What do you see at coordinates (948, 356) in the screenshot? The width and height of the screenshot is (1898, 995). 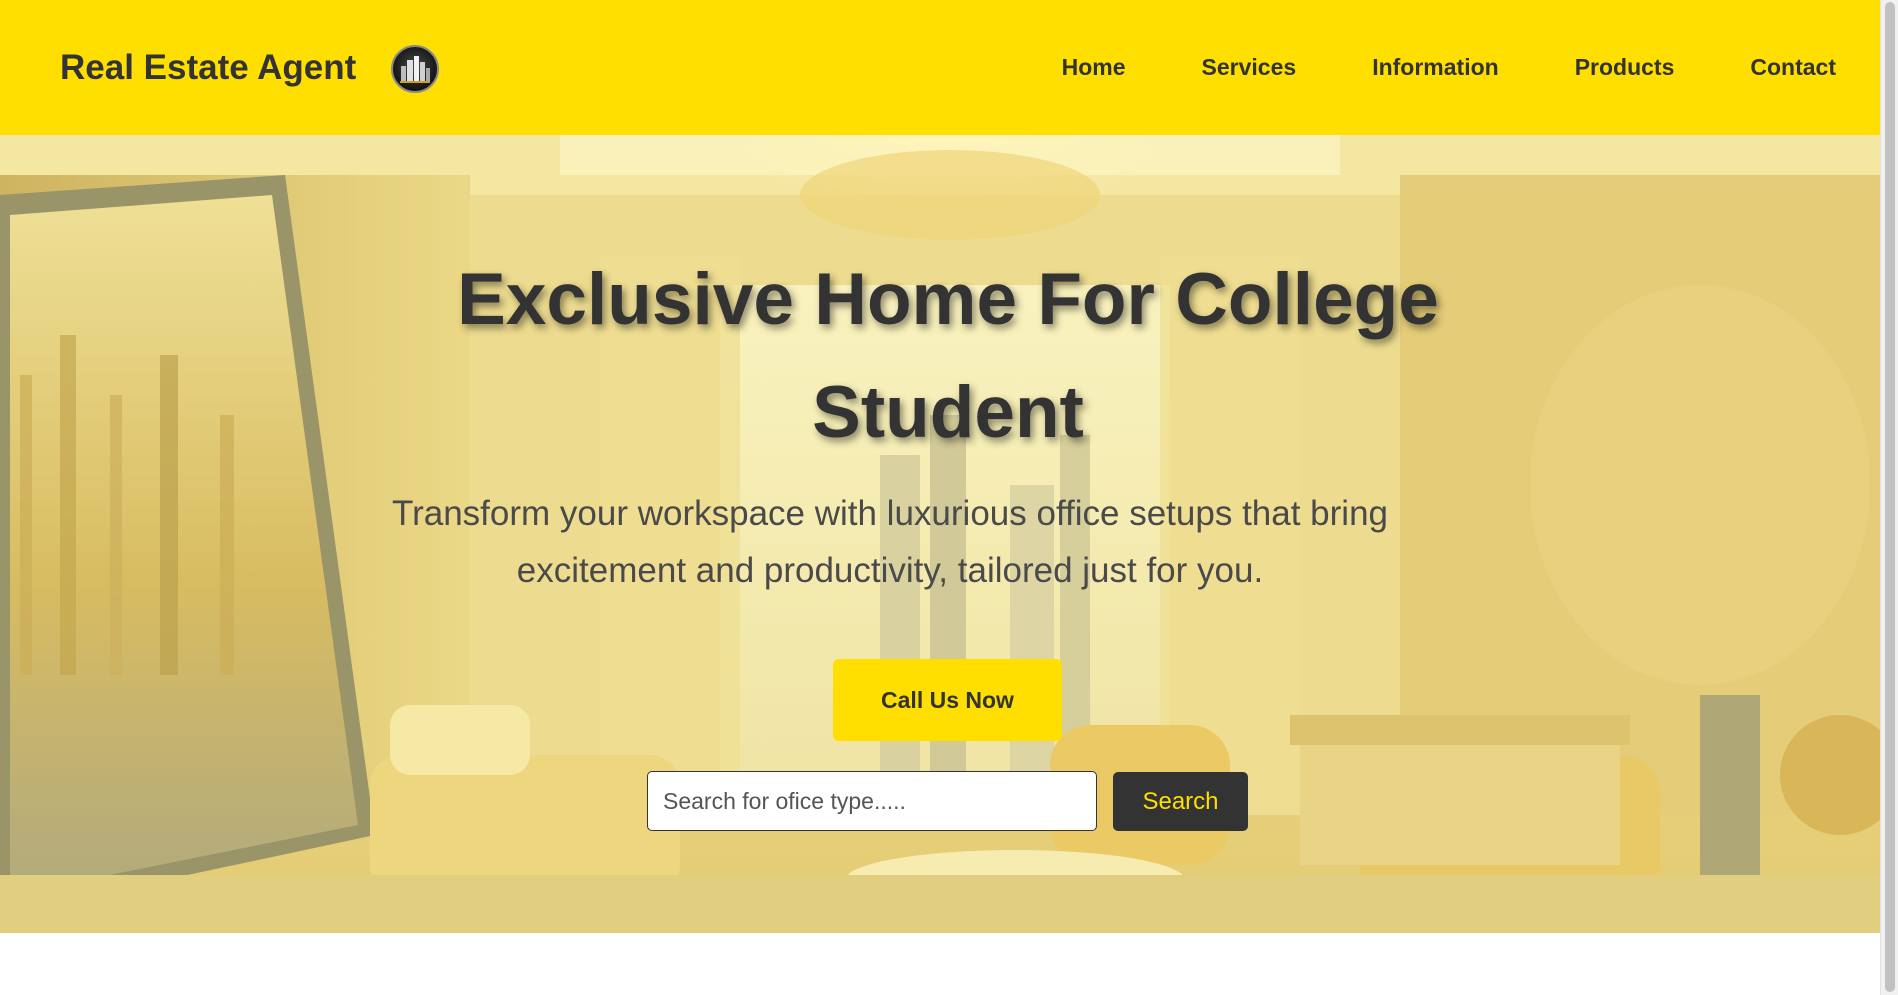 I see `hero-title: Exclusive Home For College Student` at bounding box center [948, 356].